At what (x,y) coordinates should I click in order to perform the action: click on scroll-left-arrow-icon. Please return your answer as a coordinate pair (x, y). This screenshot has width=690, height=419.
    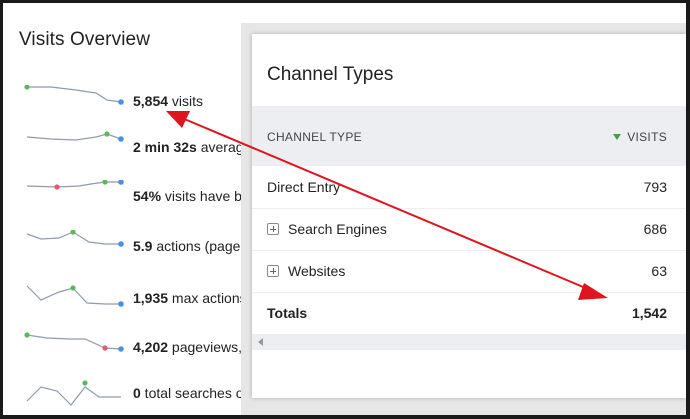
    Looking at the image, I should click on (260, 342).